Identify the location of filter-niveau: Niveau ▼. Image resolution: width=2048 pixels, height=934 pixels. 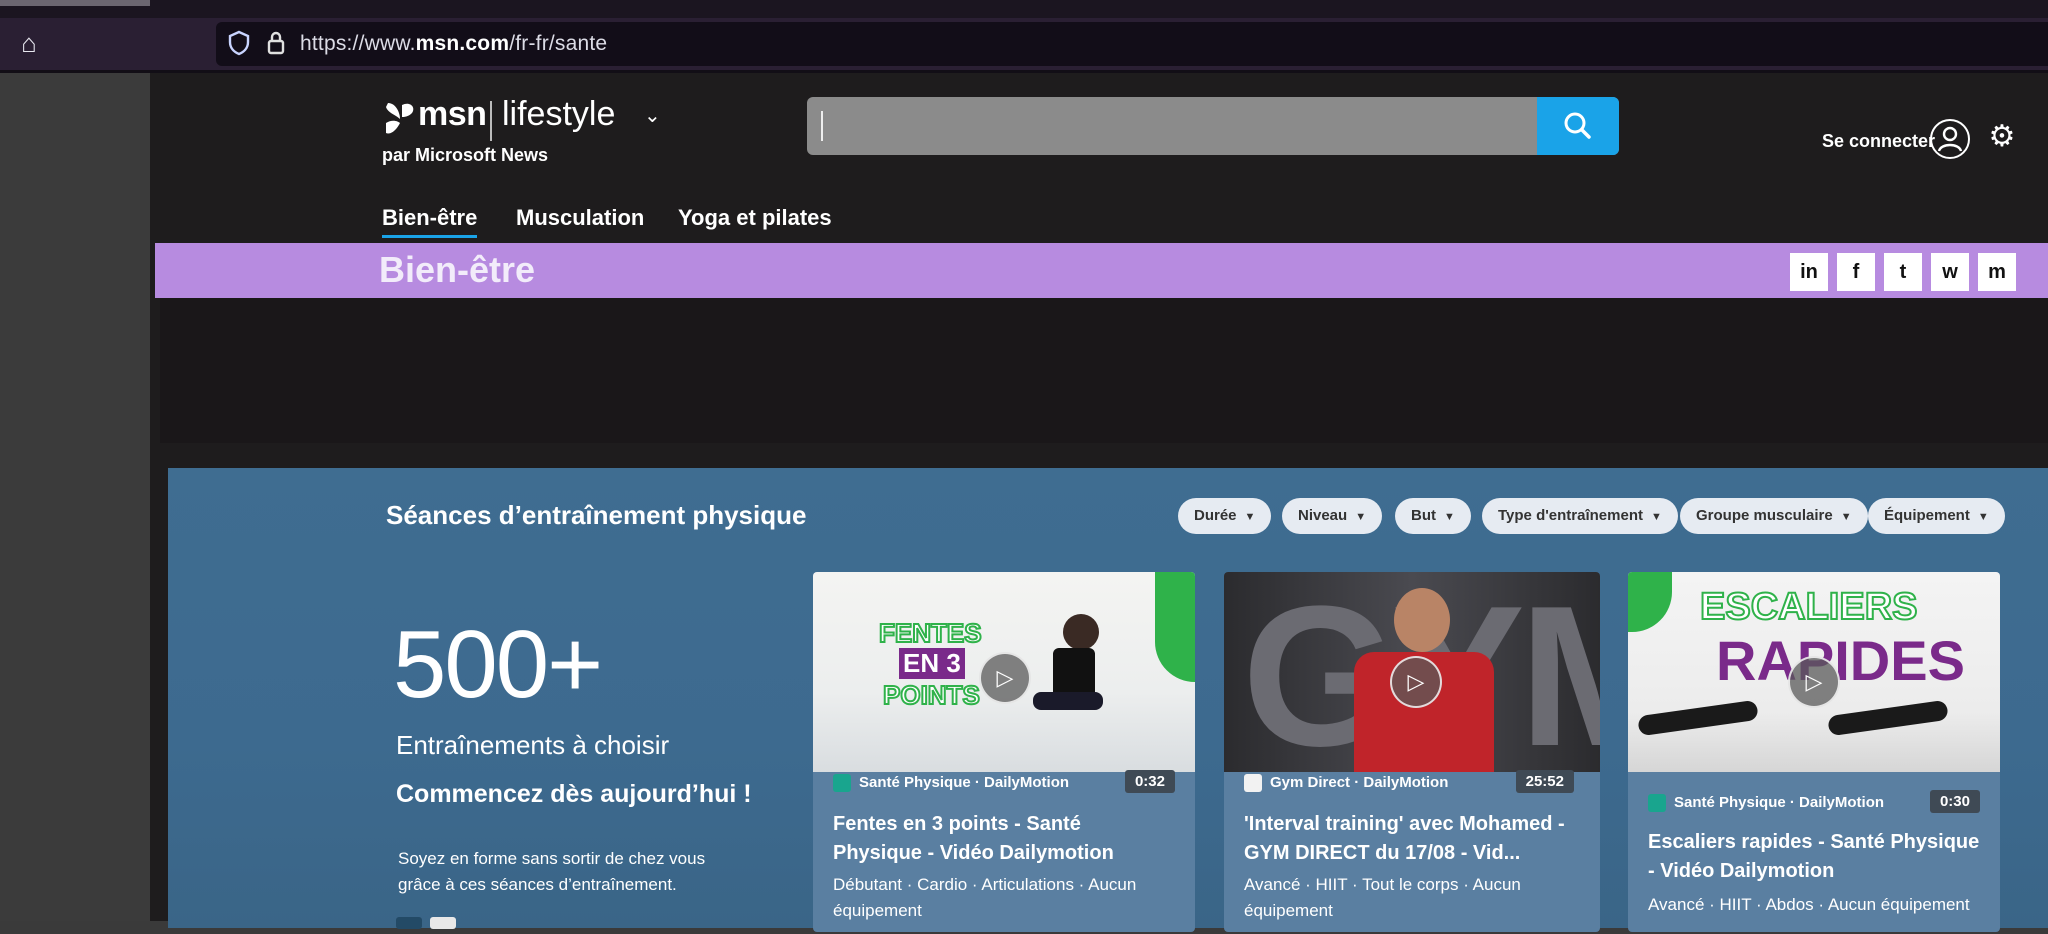
(1332, 516).